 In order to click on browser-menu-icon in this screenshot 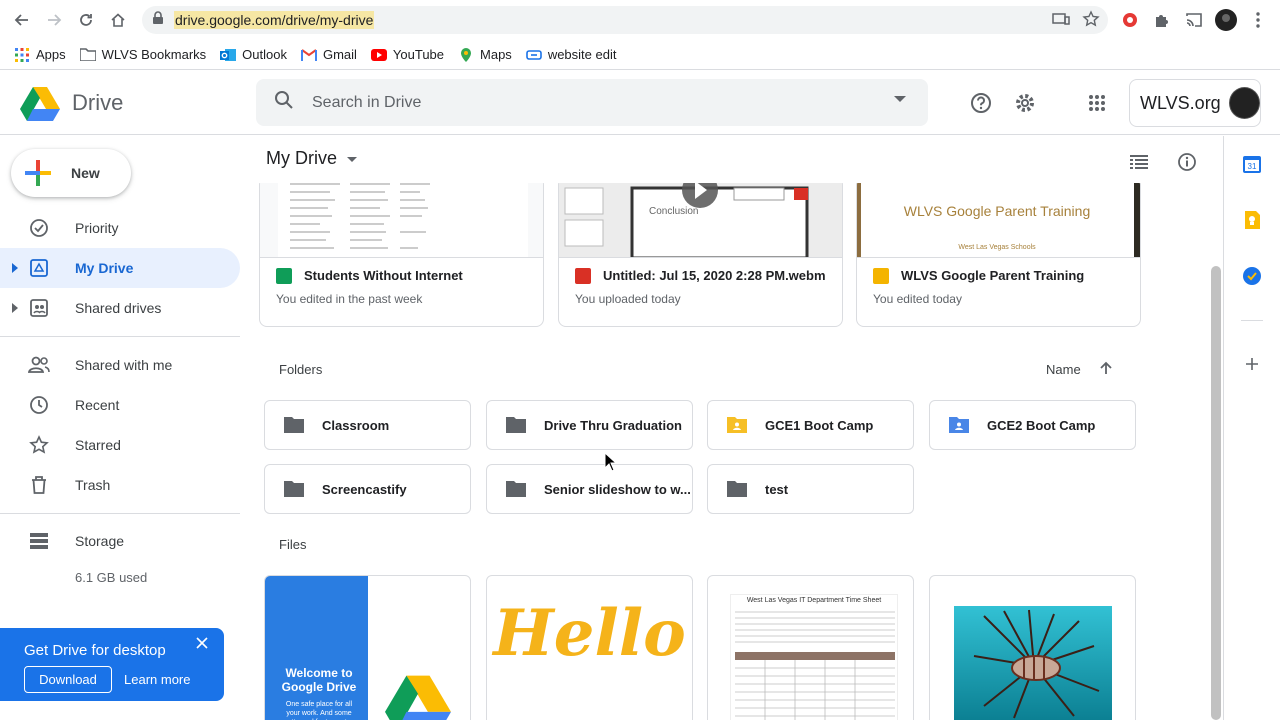, I will do `click(1258, 20)`.